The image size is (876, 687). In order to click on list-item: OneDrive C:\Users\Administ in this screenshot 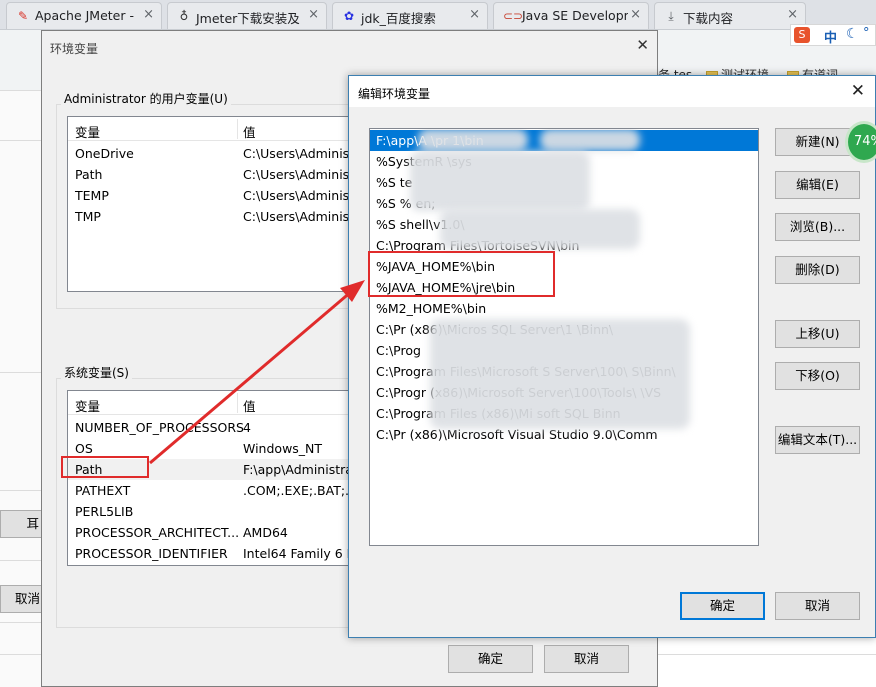, I will do `click(212, 153)`.